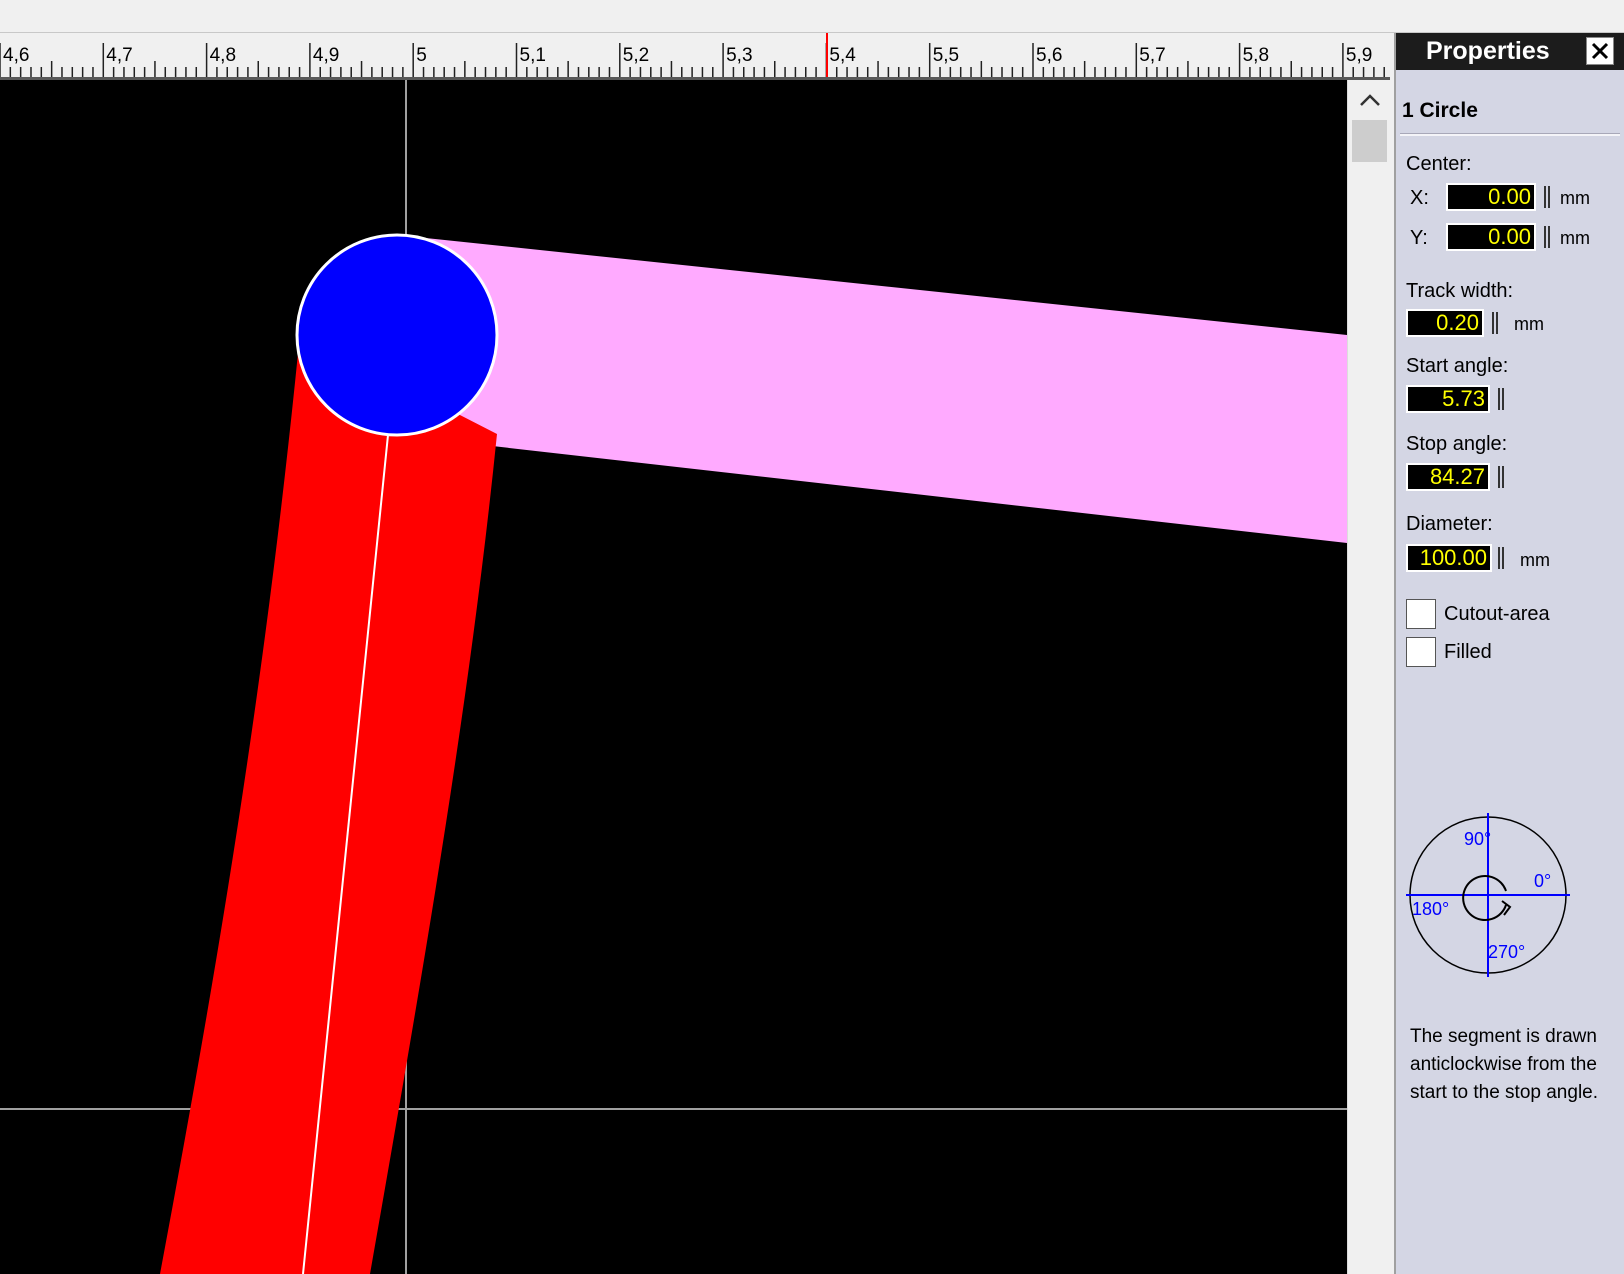  Describe the element at coordinates (1256, 55) in the screenshot. I see `ruler-label: 5,8` at that location.